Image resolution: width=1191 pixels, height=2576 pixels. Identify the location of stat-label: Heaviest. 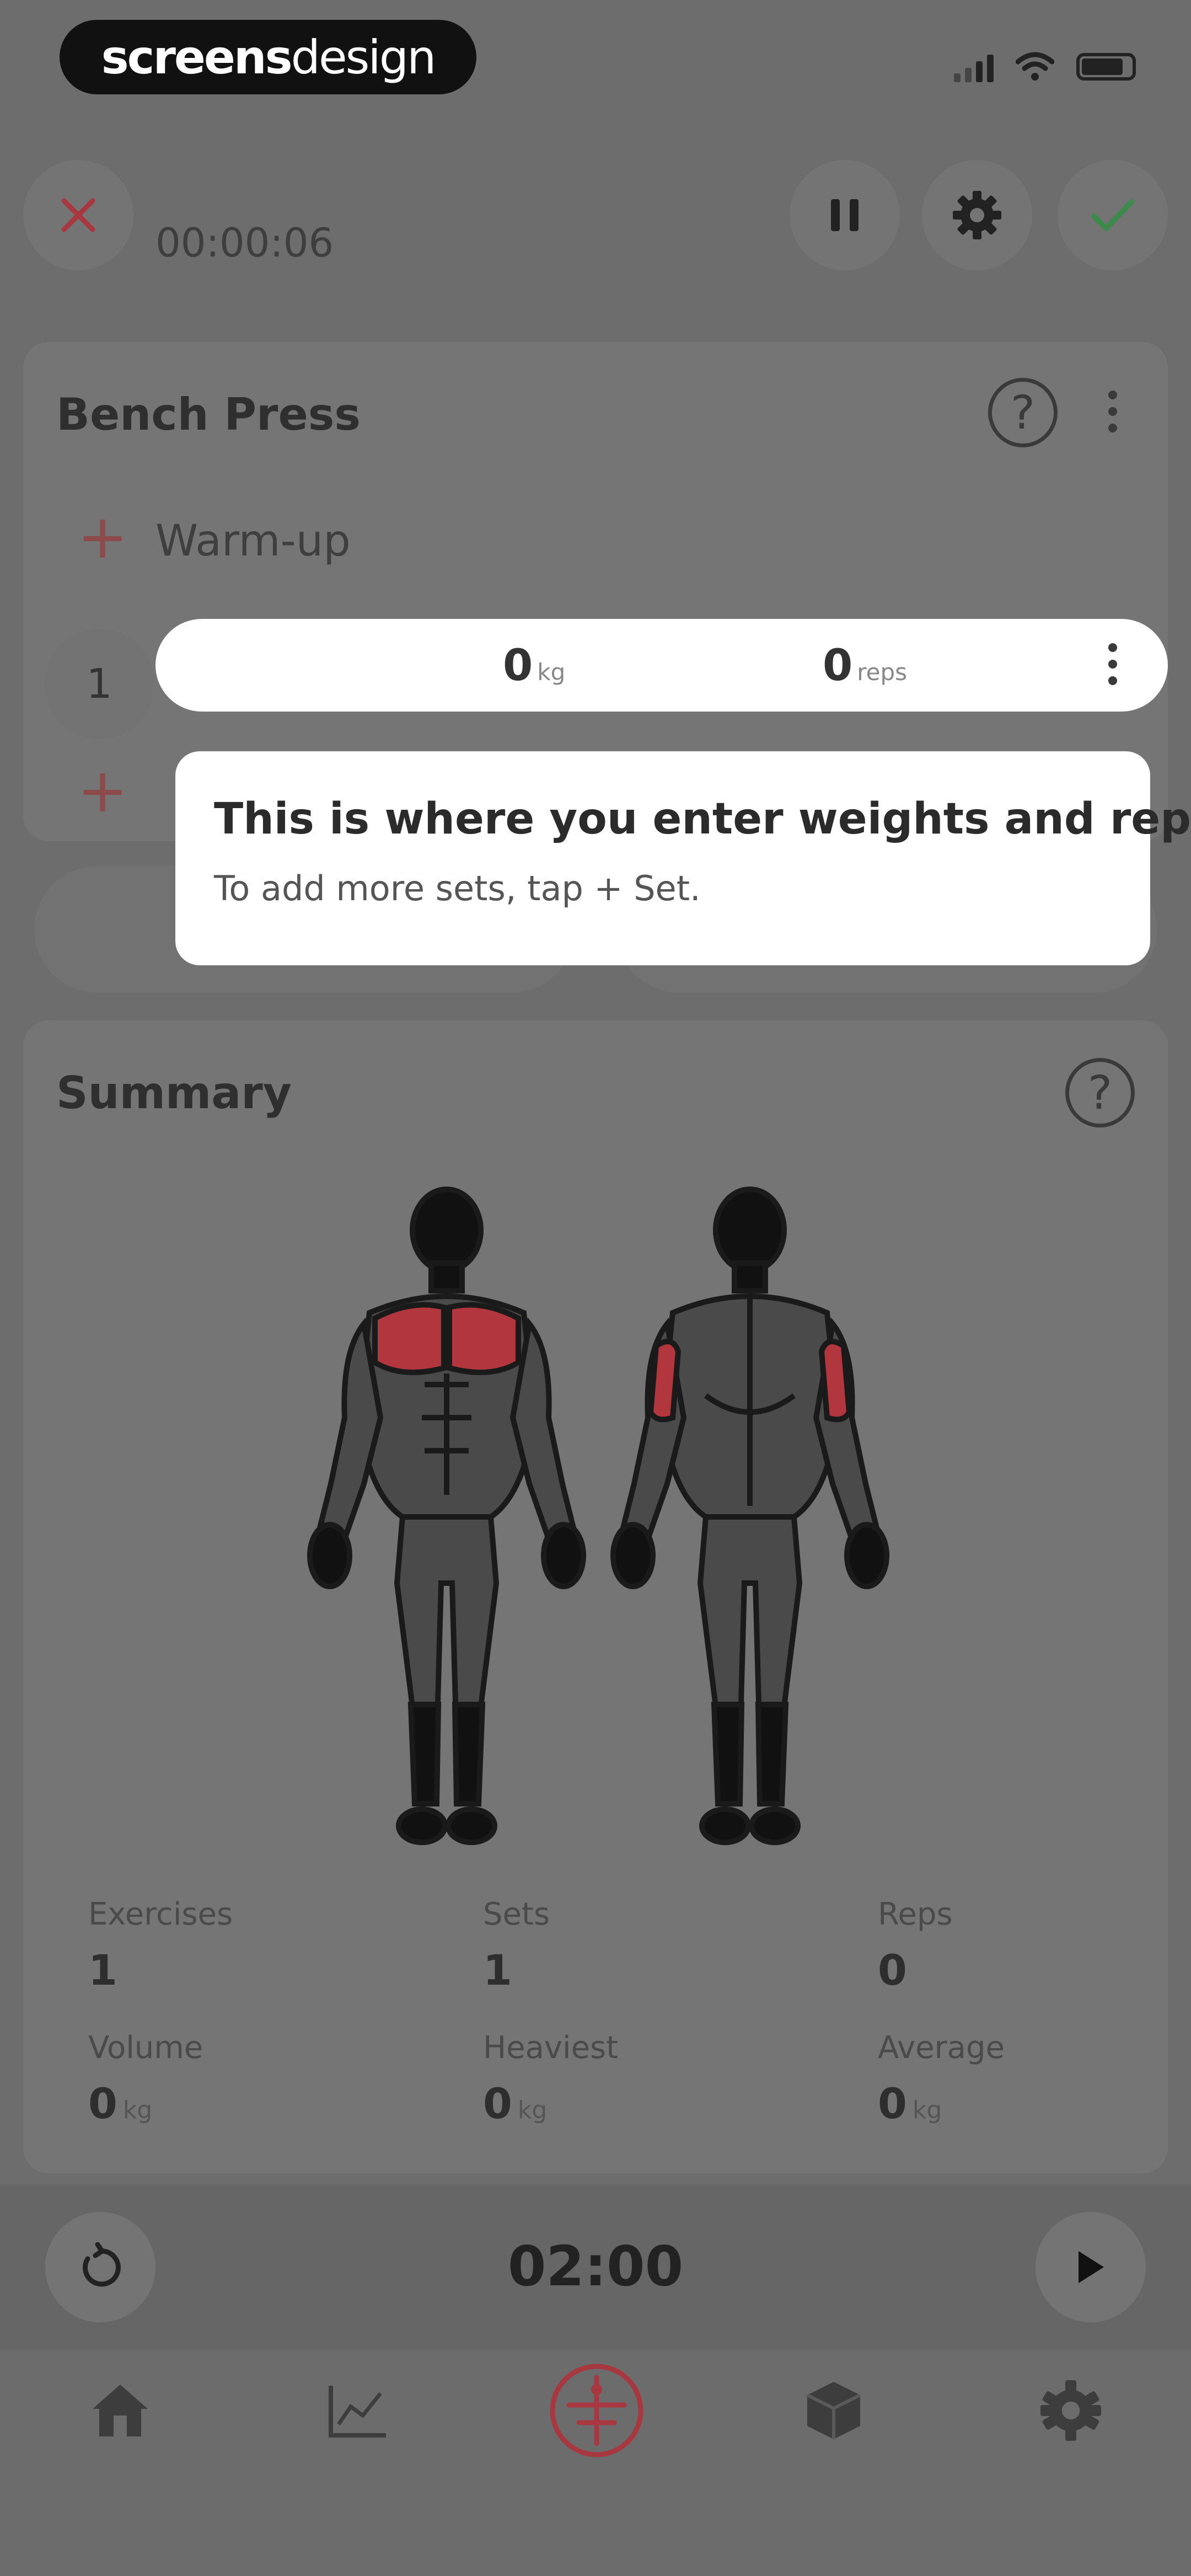
(551, 2048).